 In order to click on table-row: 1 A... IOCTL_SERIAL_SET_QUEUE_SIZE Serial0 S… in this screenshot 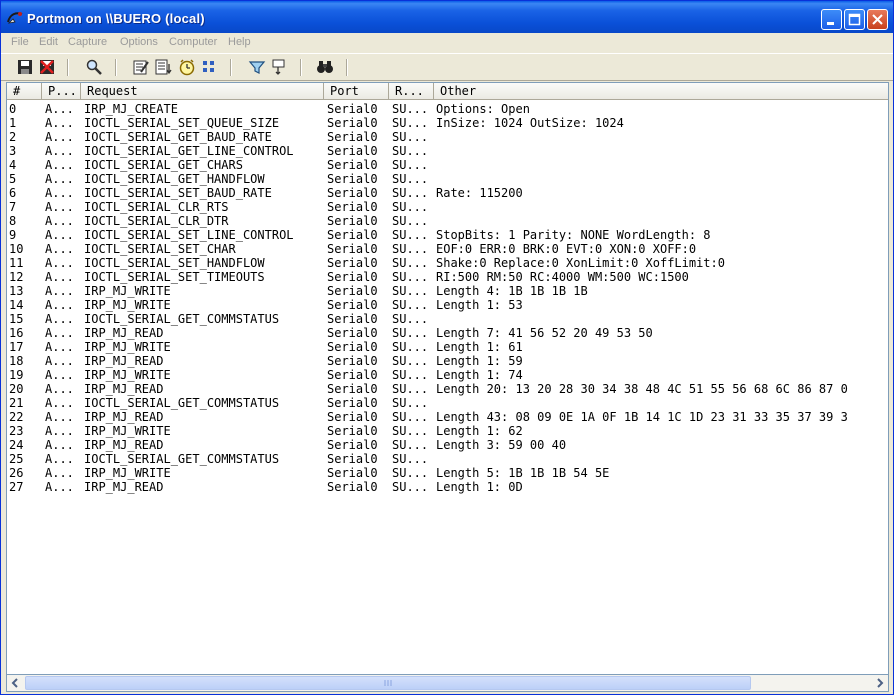, I will do `click(447, 123)`.